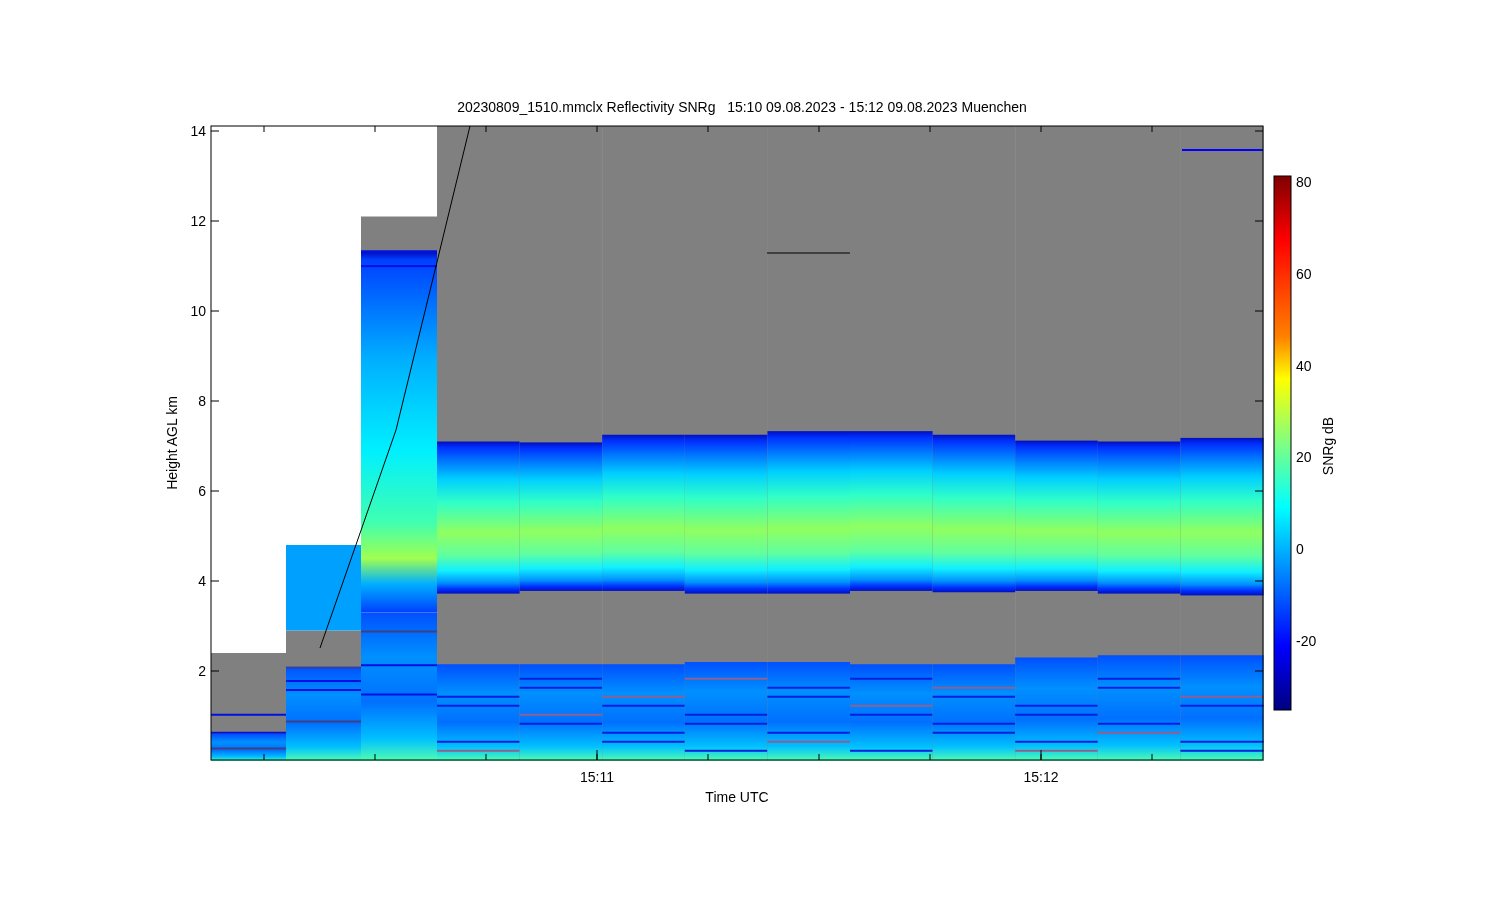 This screenshot has width=1500, height=900. I want to click on y-axis-tick-label: 2, so click(202, 671).